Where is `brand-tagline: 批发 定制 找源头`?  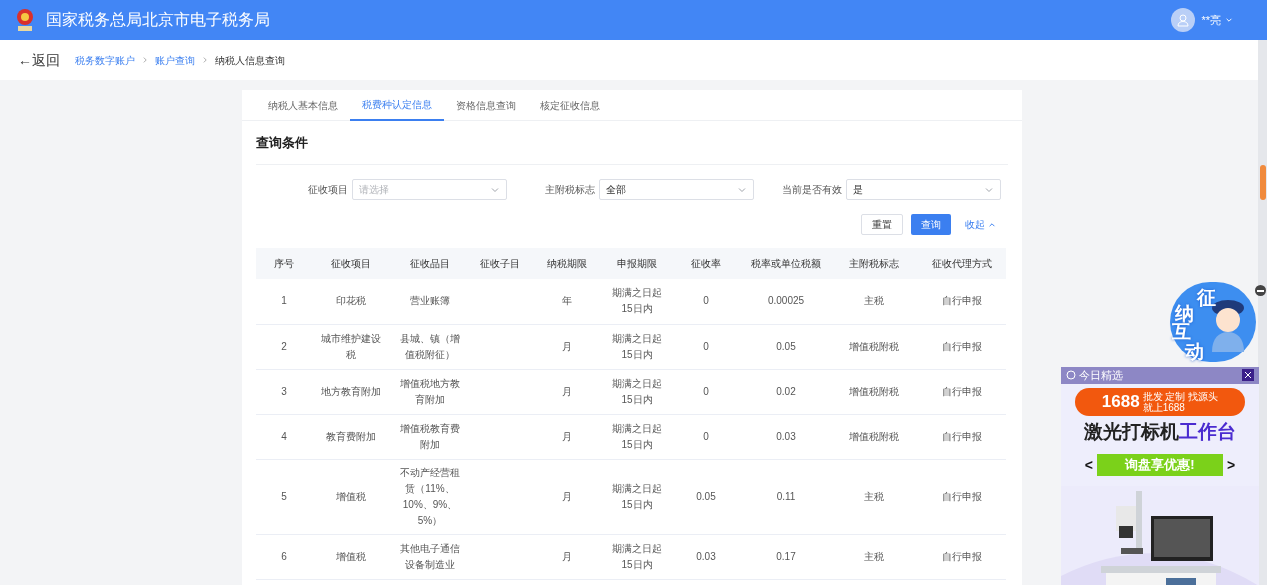 brand-tagline: 批发 定制 找源头 is located at coordinates (1180, 396).